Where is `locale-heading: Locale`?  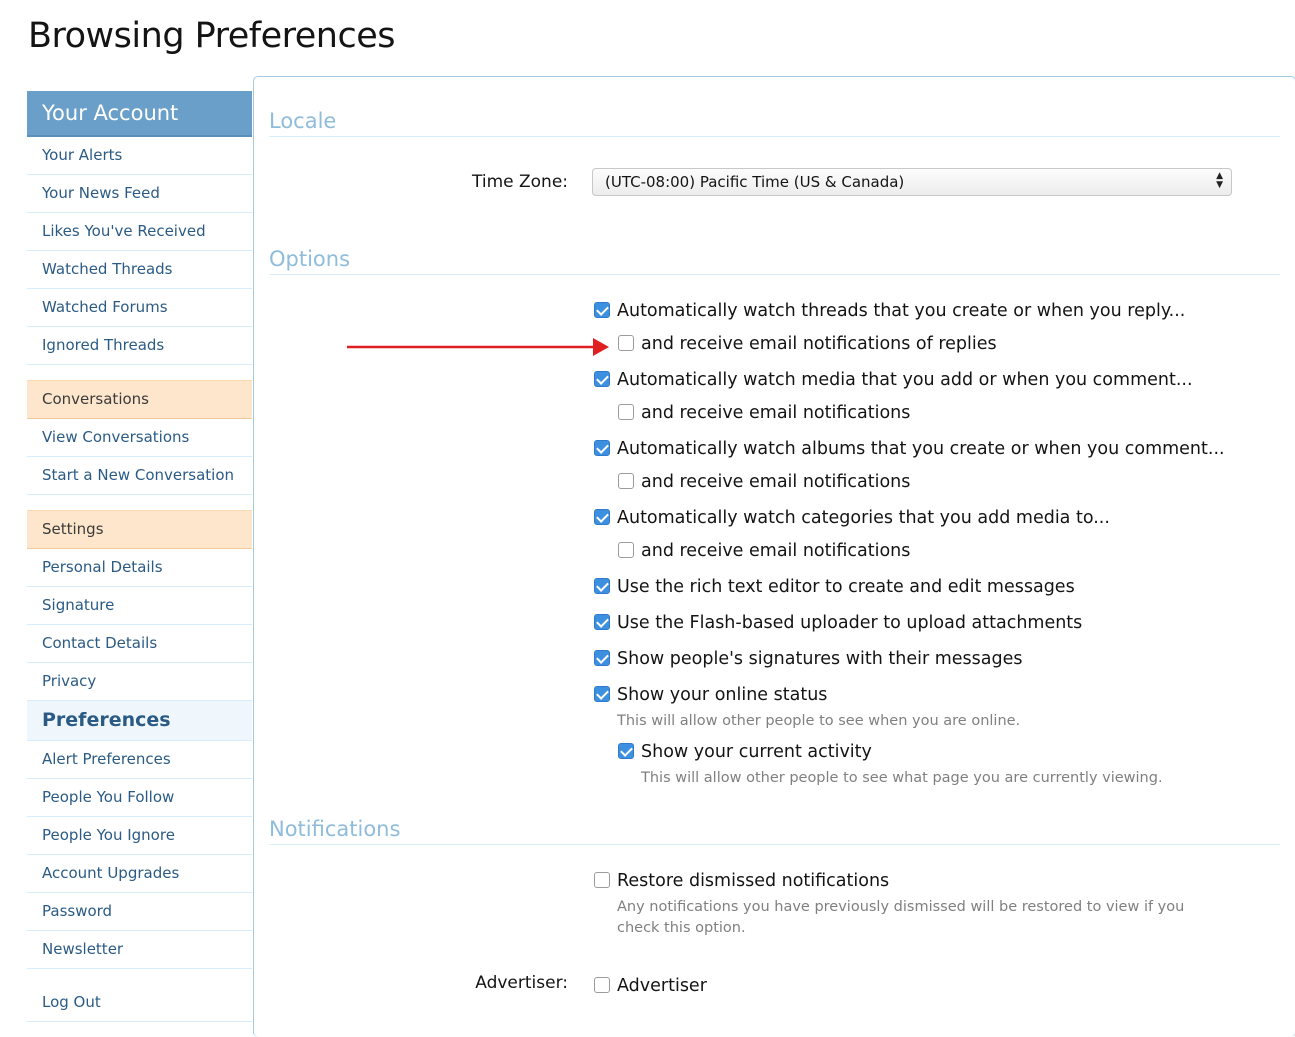 locale-heading: Locale is located at coordinates (774, 123).